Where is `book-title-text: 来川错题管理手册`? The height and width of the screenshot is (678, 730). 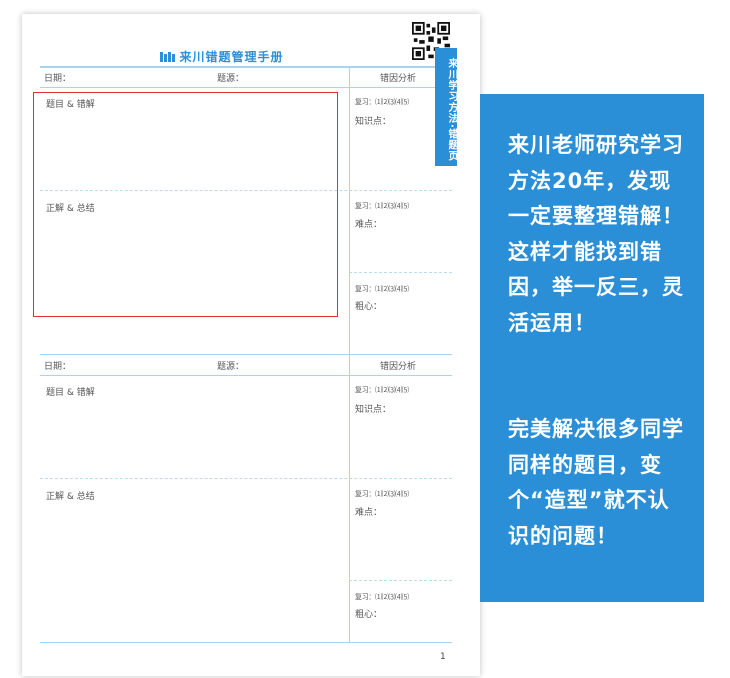
book-title-text: 来川错题管理手册 is located at coordinates (231, 57).